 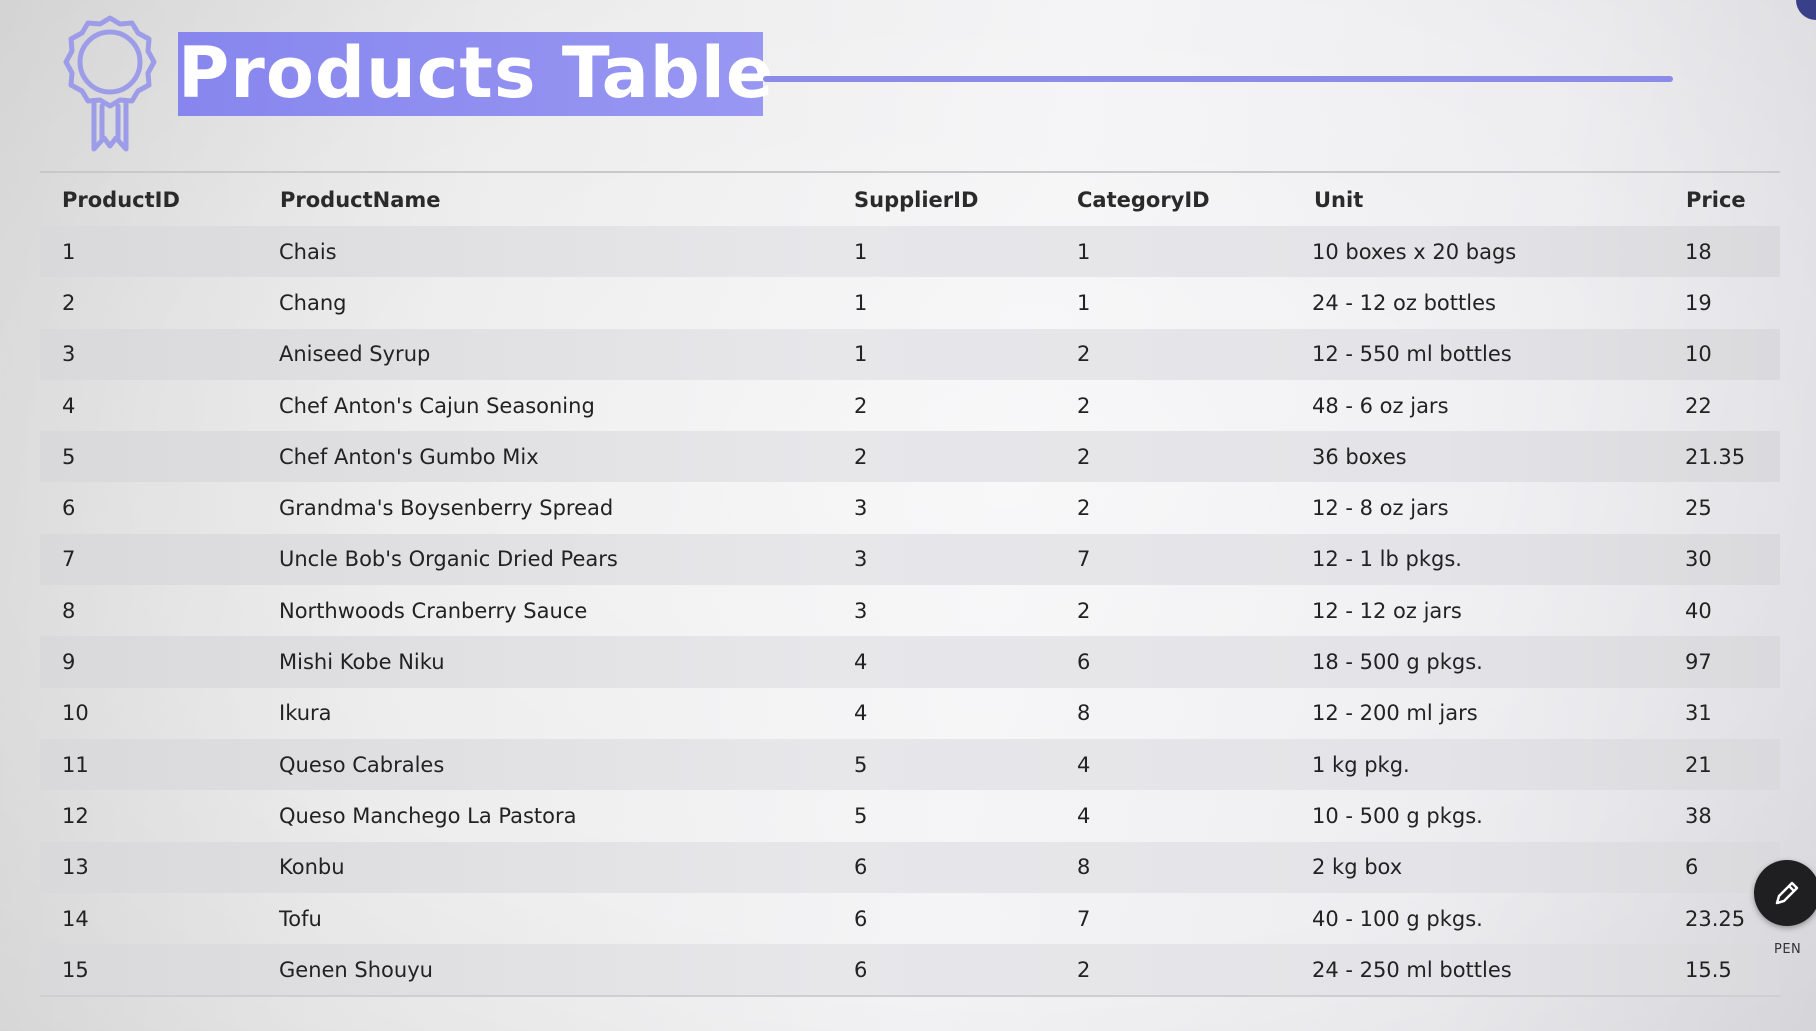 I want to click on cell-supplierid: 2, so click(x=861, y=405).